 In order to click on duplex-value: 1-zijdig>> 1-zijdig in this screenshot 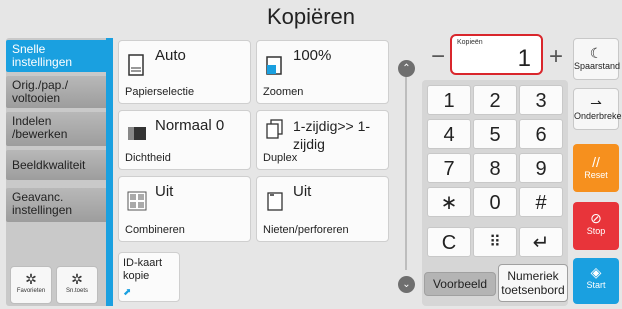, I will do `click(332, 135)`.